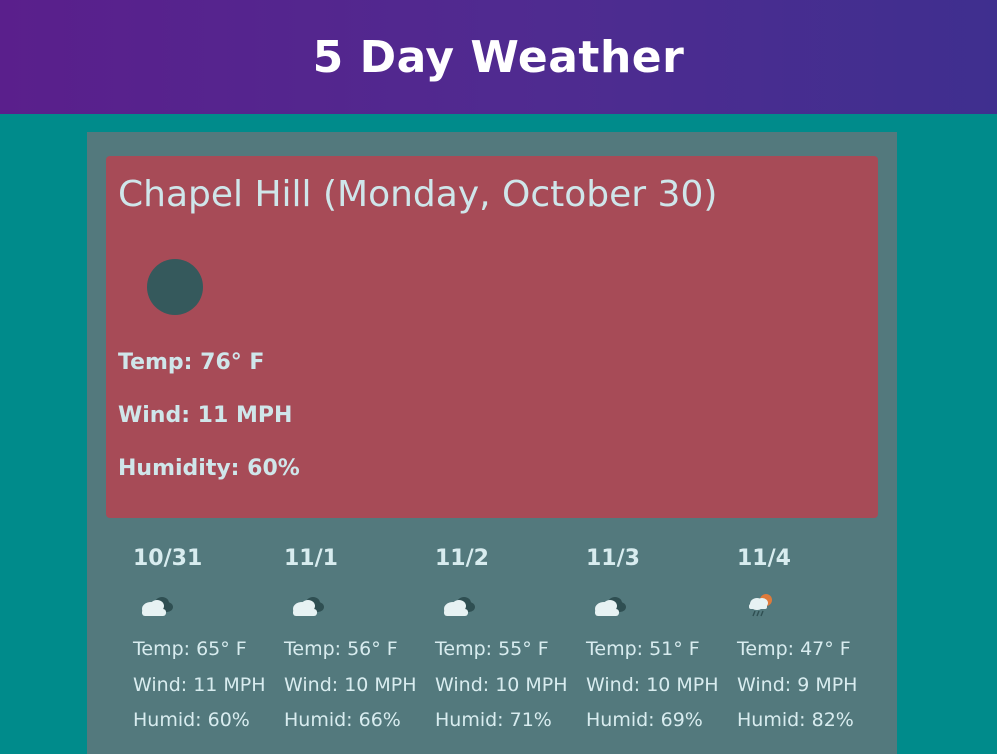 The image size is (997, 754). I want to click on current-temp: Temp: 76° F, so click(191, 362).